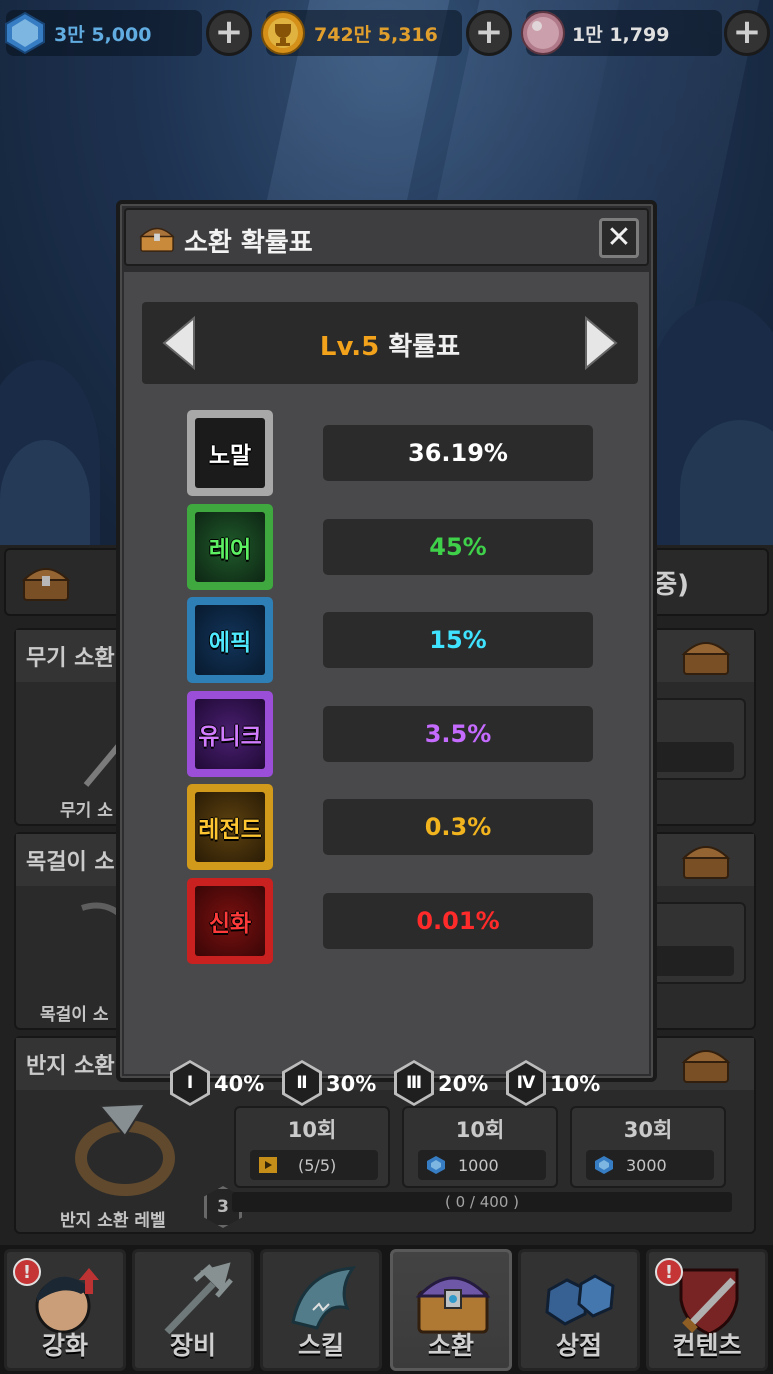 The width and height of the screenshot is (773, 1374). Describe the element at coordinates (239, 1084) in the screenshot. I see `tier-1-rate: 40%` at that location.